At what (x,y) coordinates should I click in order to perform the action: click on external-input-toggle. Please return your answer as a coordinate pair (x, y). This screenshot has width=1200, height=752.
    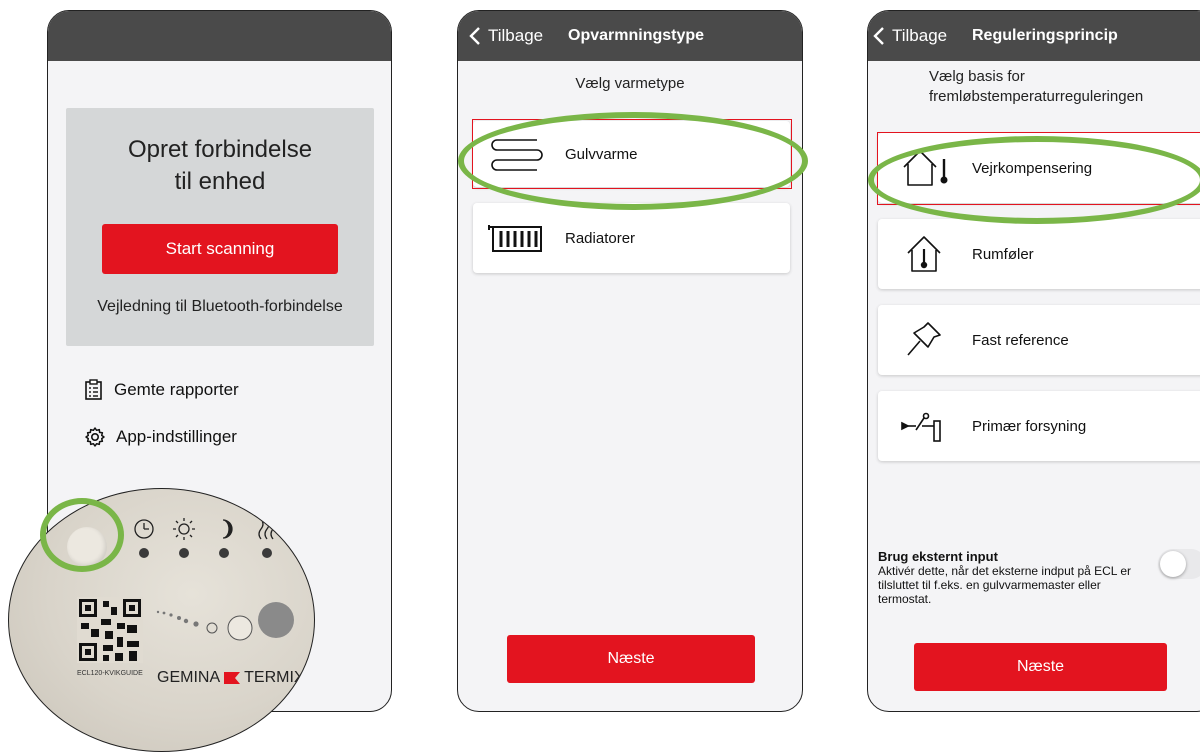
    Looking at the image, I should click on (1179, 564).